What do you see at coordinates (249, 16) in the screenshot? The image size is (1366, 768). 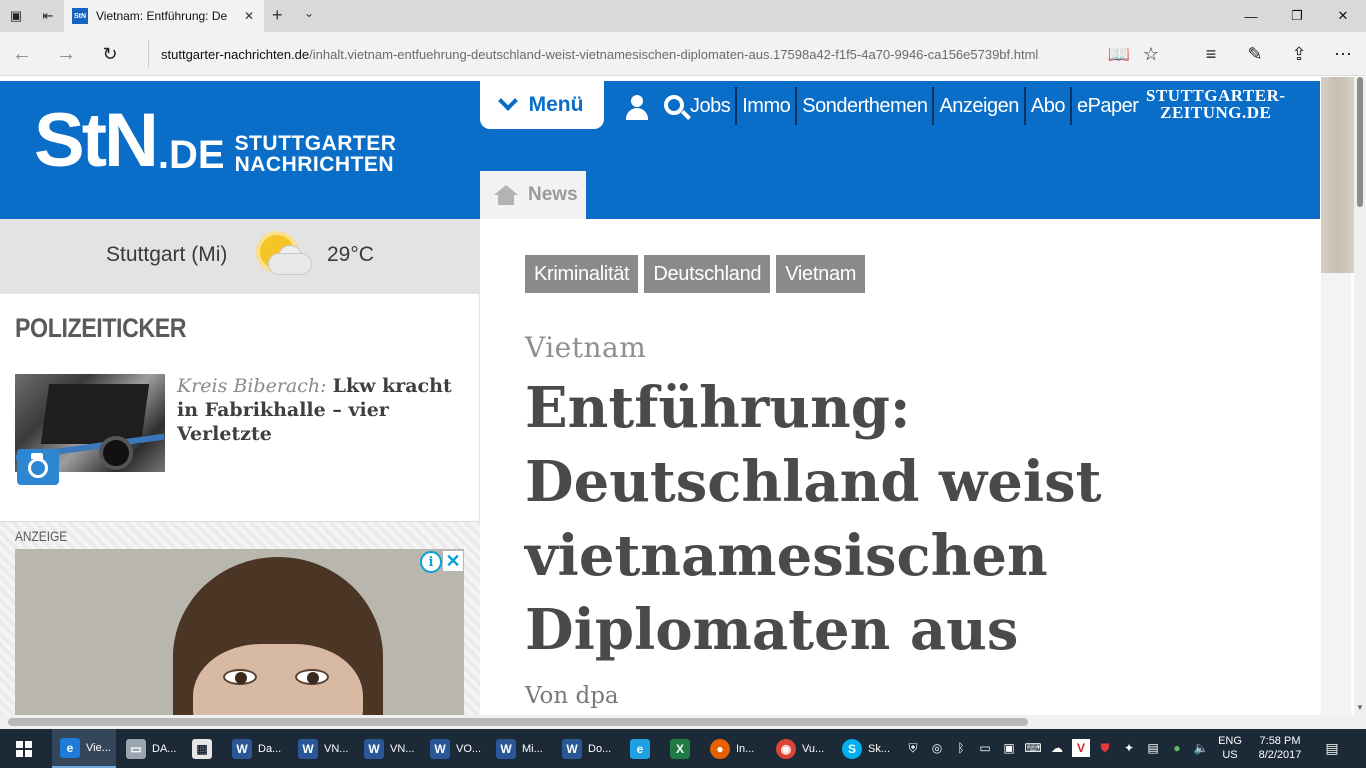 I see `close-tab-icon: ✕` at bounding box center [249, 16].